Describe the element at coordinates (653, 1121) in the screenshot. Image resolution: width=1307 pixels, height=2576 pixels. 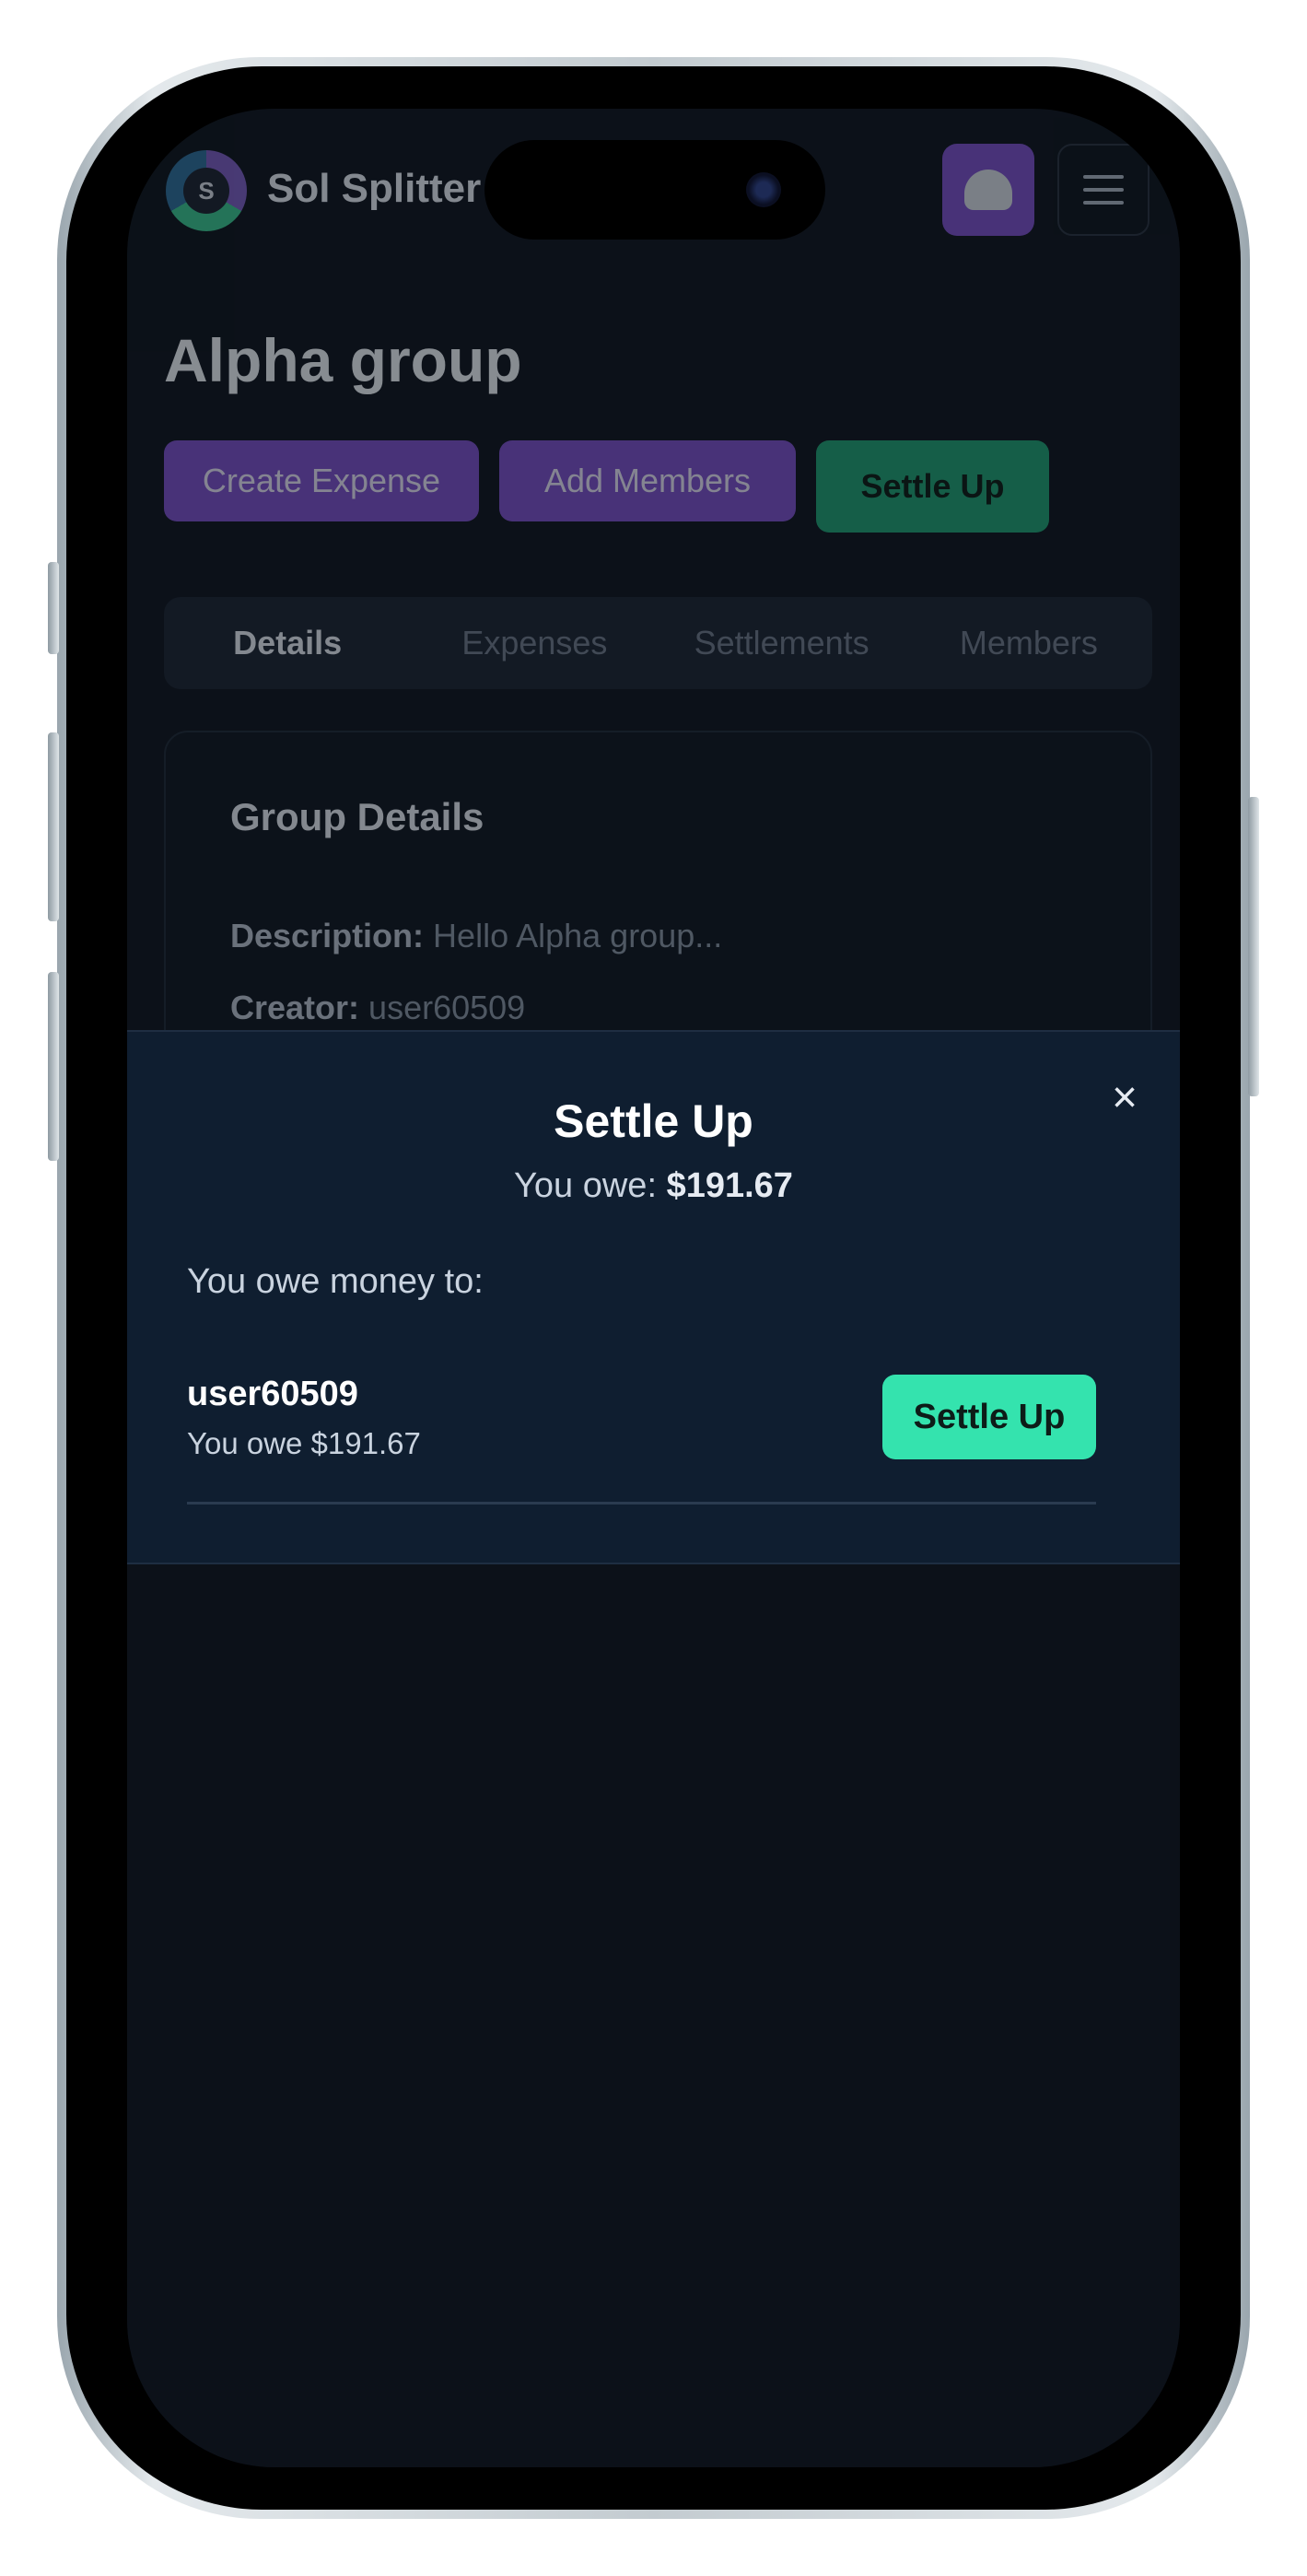
I see `modal-title: Settle Up` at that location.